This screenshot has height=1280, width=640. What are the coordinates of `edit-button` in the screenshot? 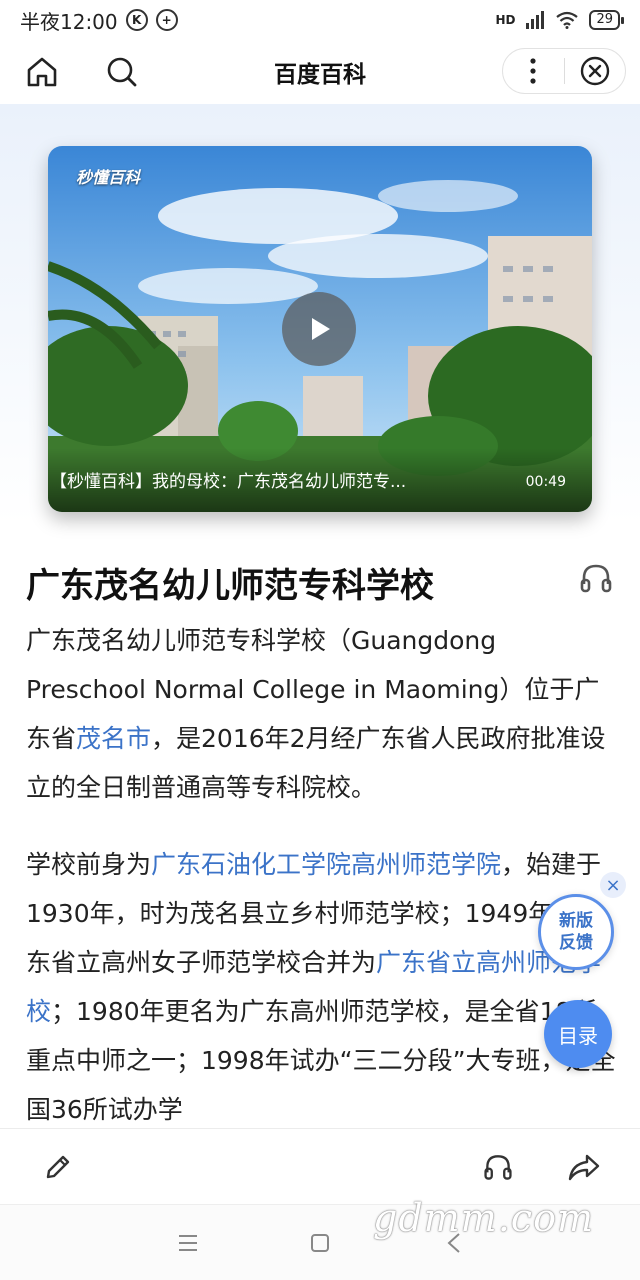 It's located at (58, 1167).